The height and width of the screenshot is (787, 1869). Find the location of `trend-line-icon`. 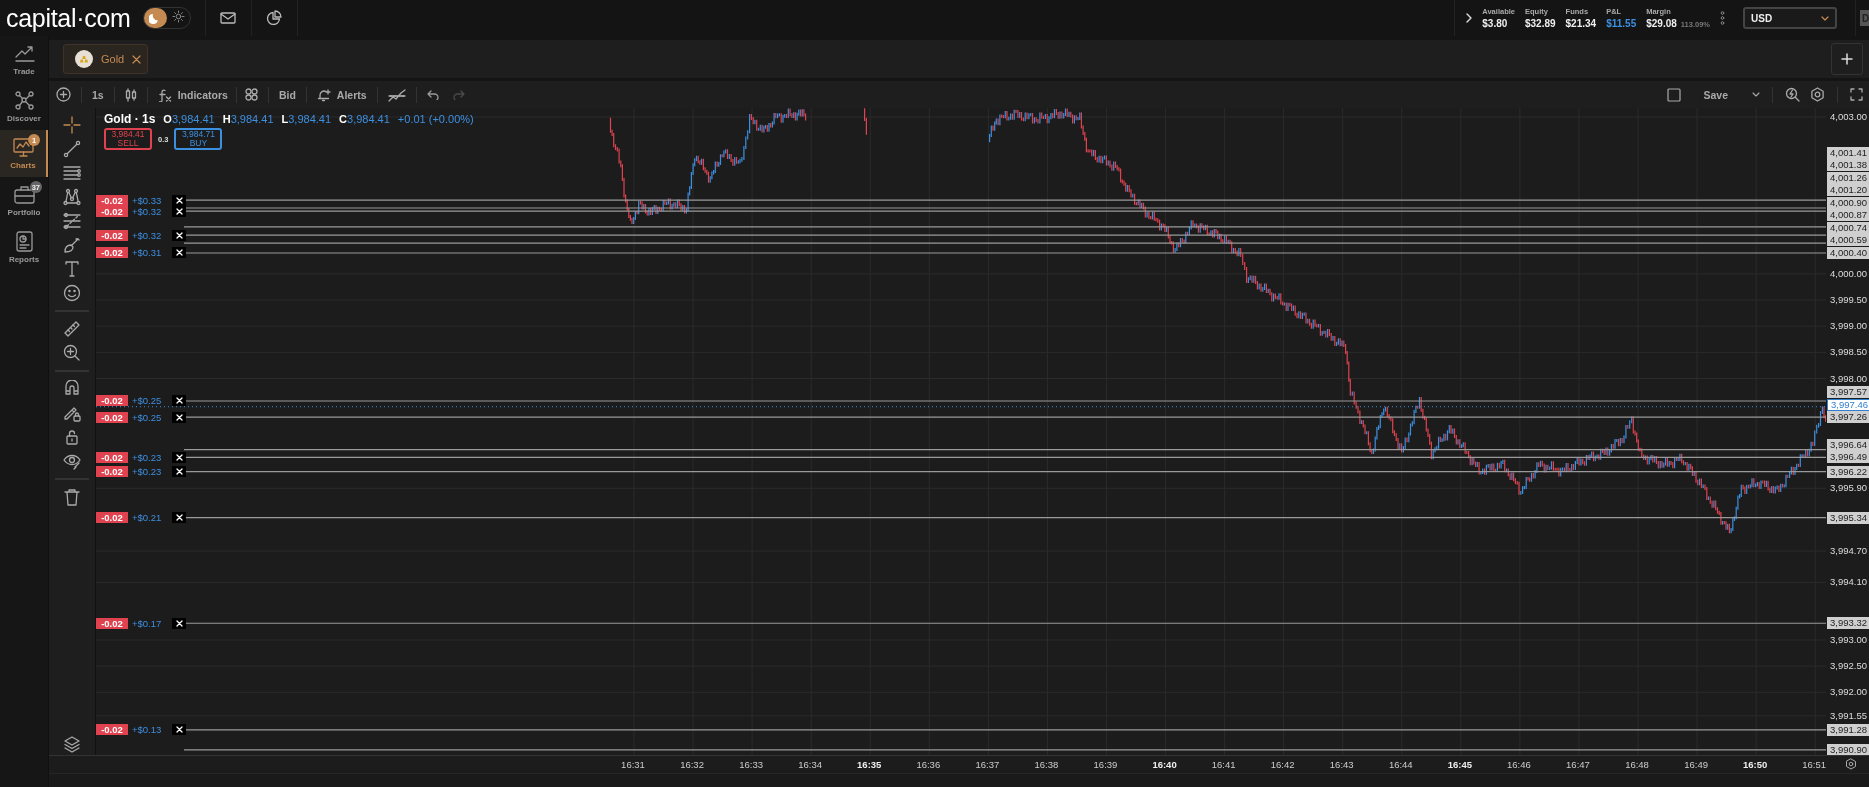

trend-line-icon is located at coordinates (72, 149).